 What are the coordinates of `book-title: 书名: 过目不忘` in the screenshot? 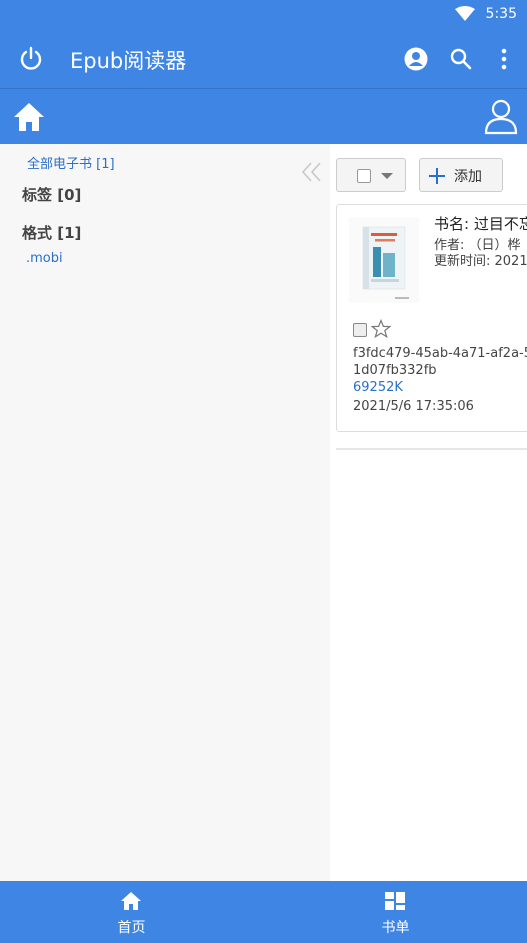 It's located at (480, 223).